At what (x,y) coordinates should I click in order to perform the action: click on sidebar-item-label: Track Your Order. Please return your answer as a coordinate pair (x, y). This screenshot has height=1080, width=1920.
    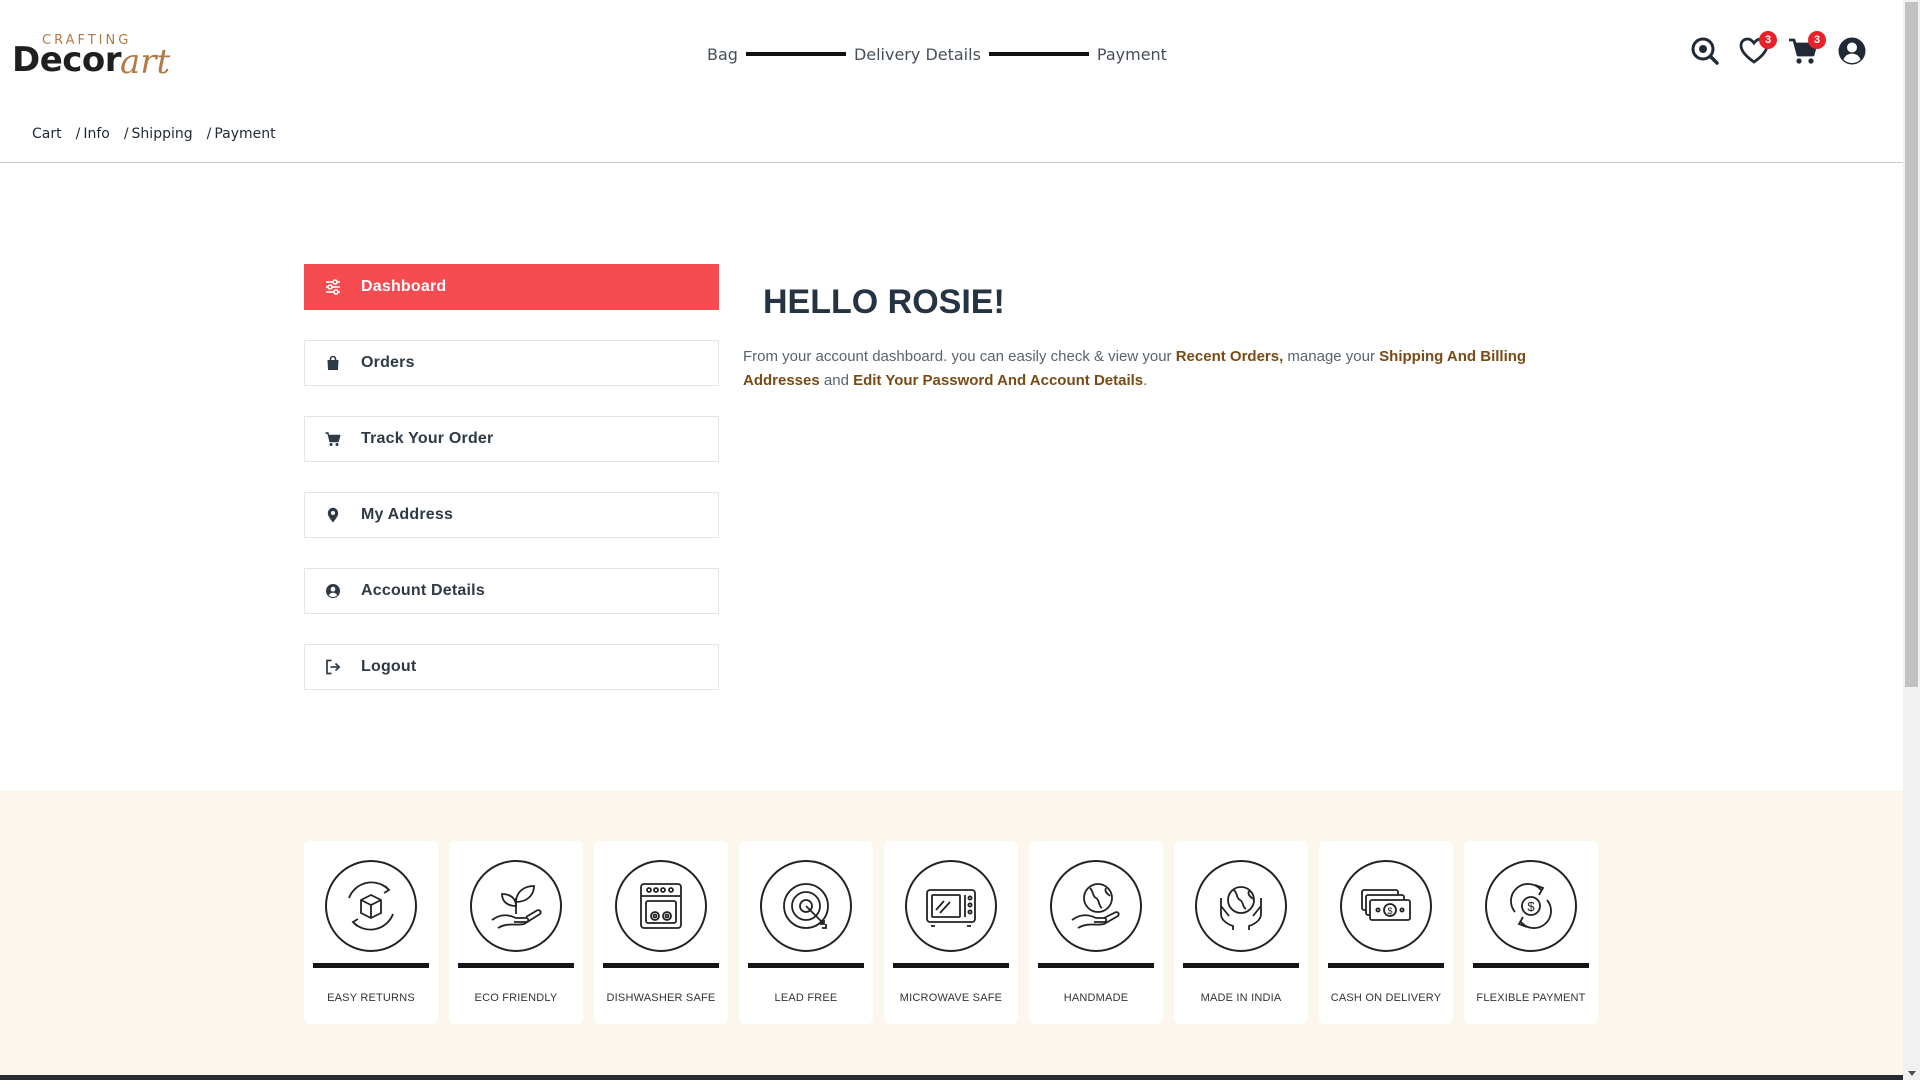
    Looking at the image, I should click on (427, 438).